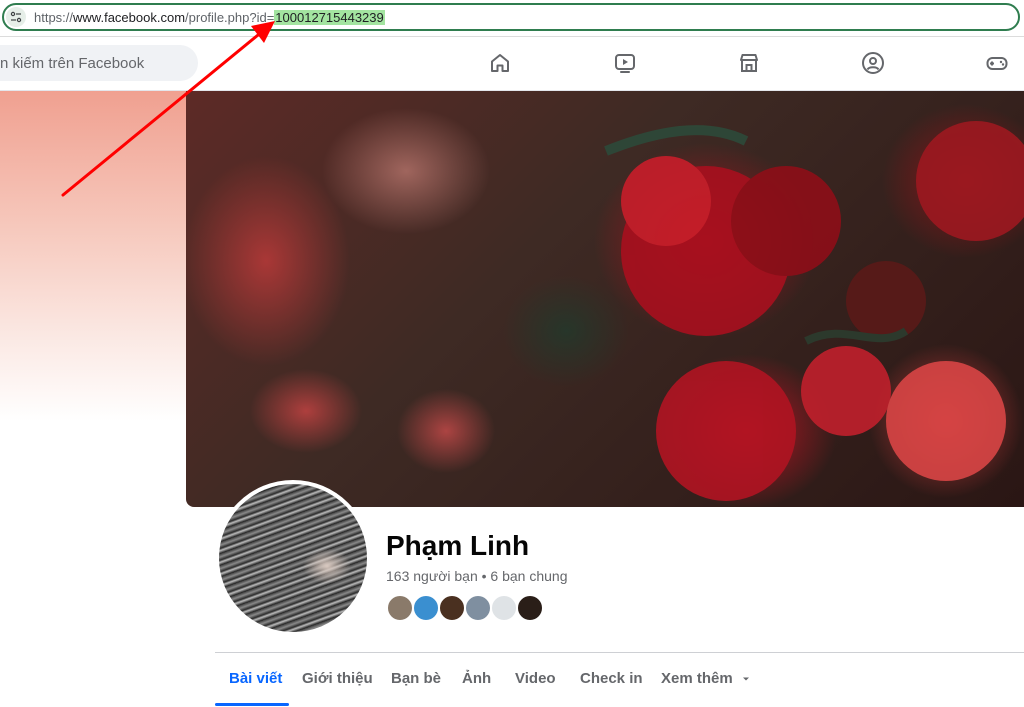 The height and width of the screenshot is (707, 1024). I want to click on facebook-top-bar: n kiếm trên Facebook, so click(512, 64).